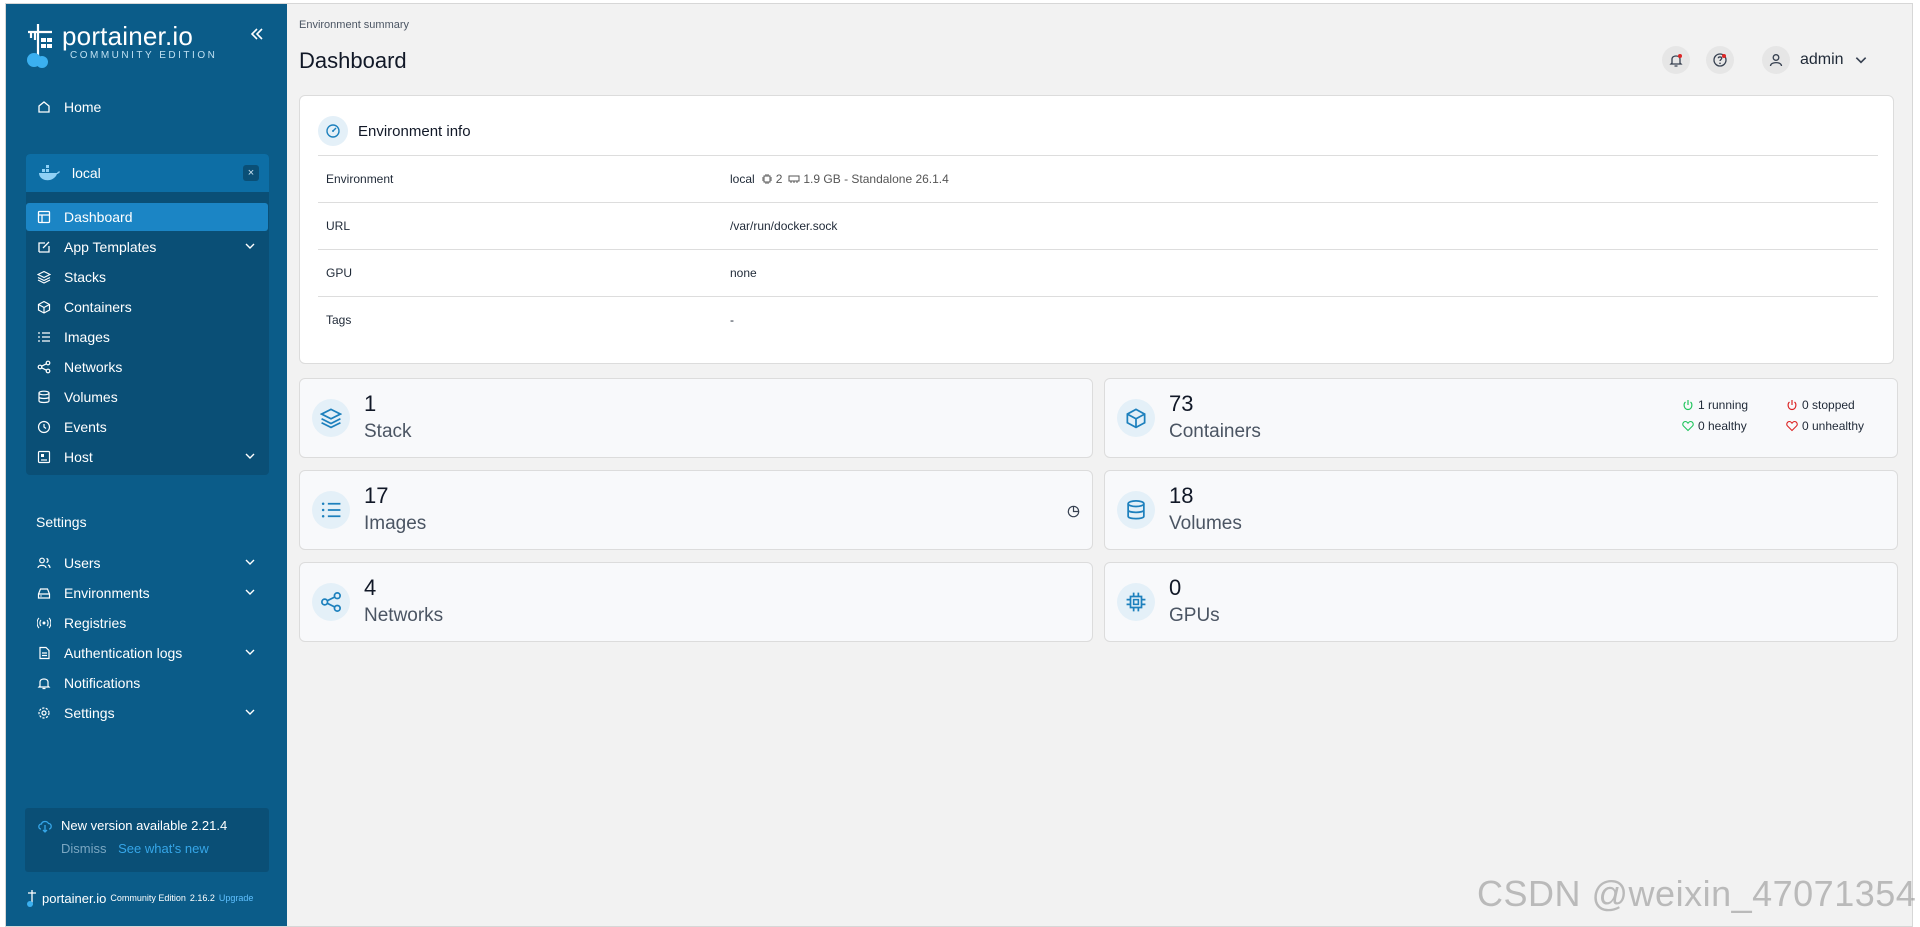 This screenshot has width=1920, height=927. What do you see at coordinates (44, 653) in the screenshot?
I see `file-icon` at bounding box center [44, 653].